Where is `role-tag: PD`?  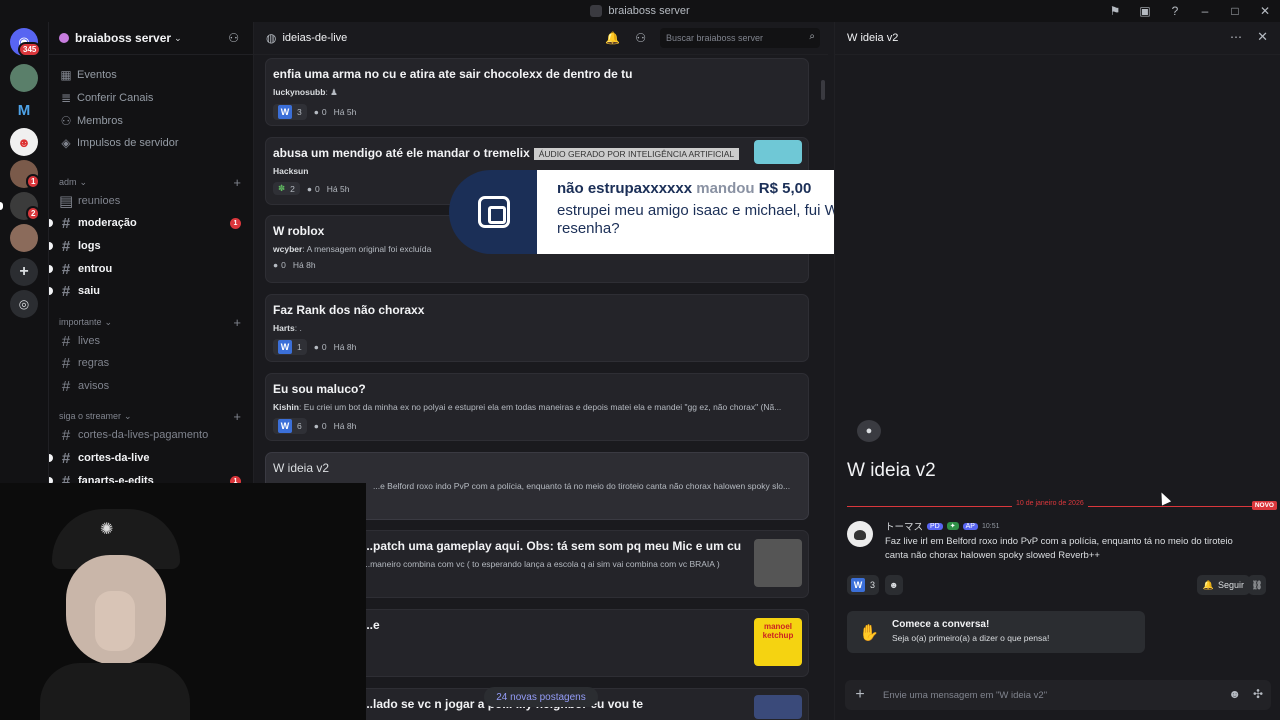
role-tag: PD is located at coordinates (935, 526).